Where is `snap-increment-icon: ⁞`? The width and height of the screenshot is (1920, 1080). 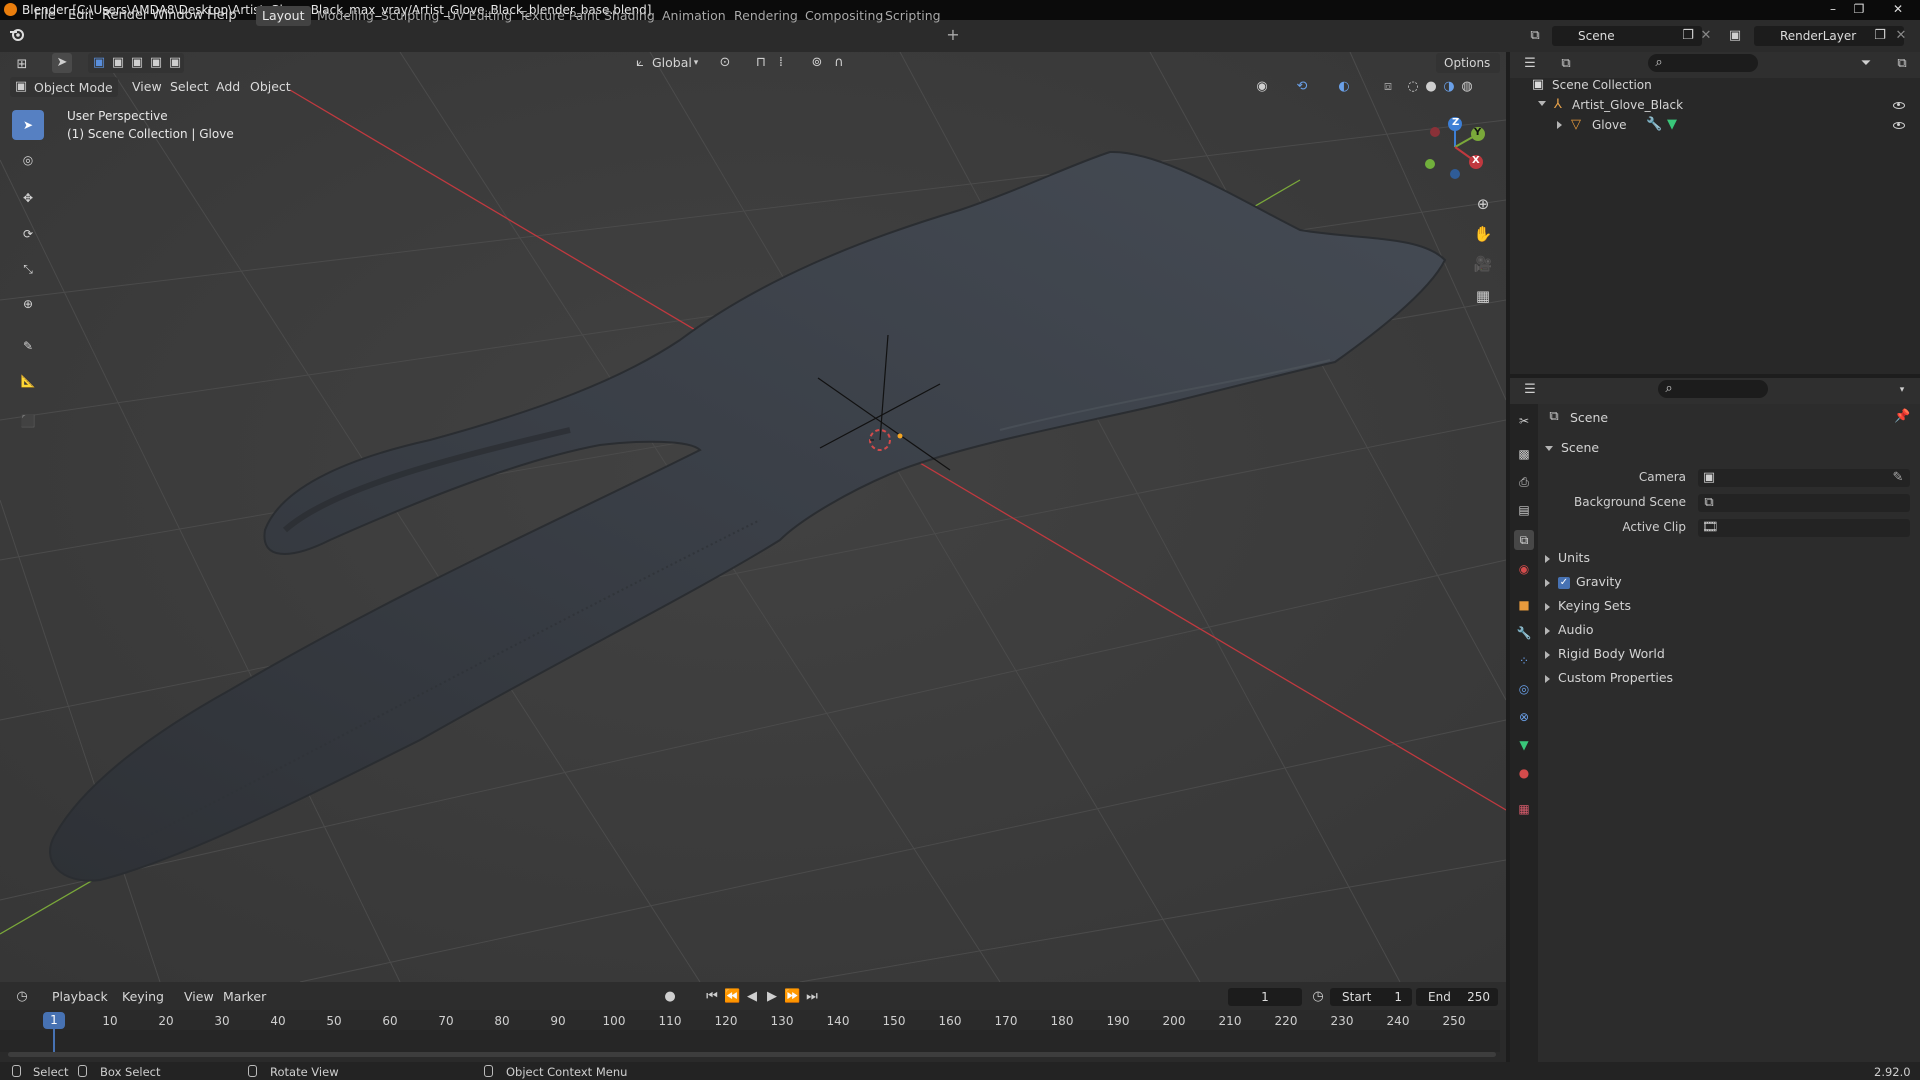
snap-increment-icon: ⁞ is located at coordinates (781, 63).